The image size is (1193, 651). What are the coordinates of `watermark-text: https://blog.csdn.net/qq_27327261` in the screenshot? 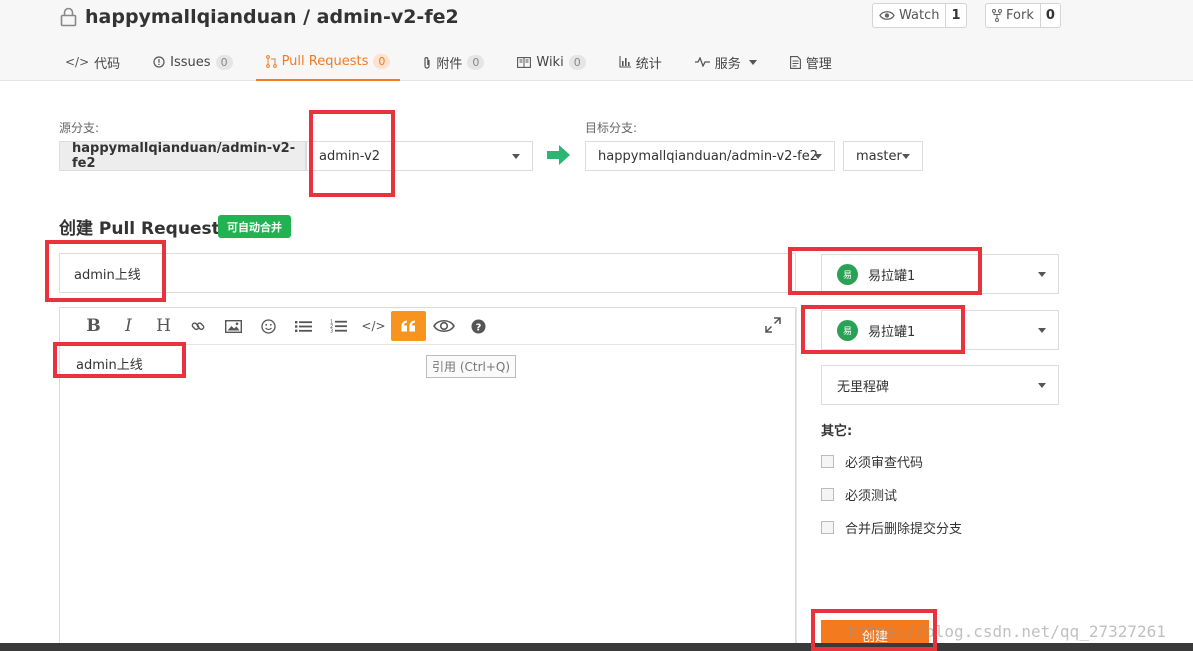 It's located at (1007, 631).